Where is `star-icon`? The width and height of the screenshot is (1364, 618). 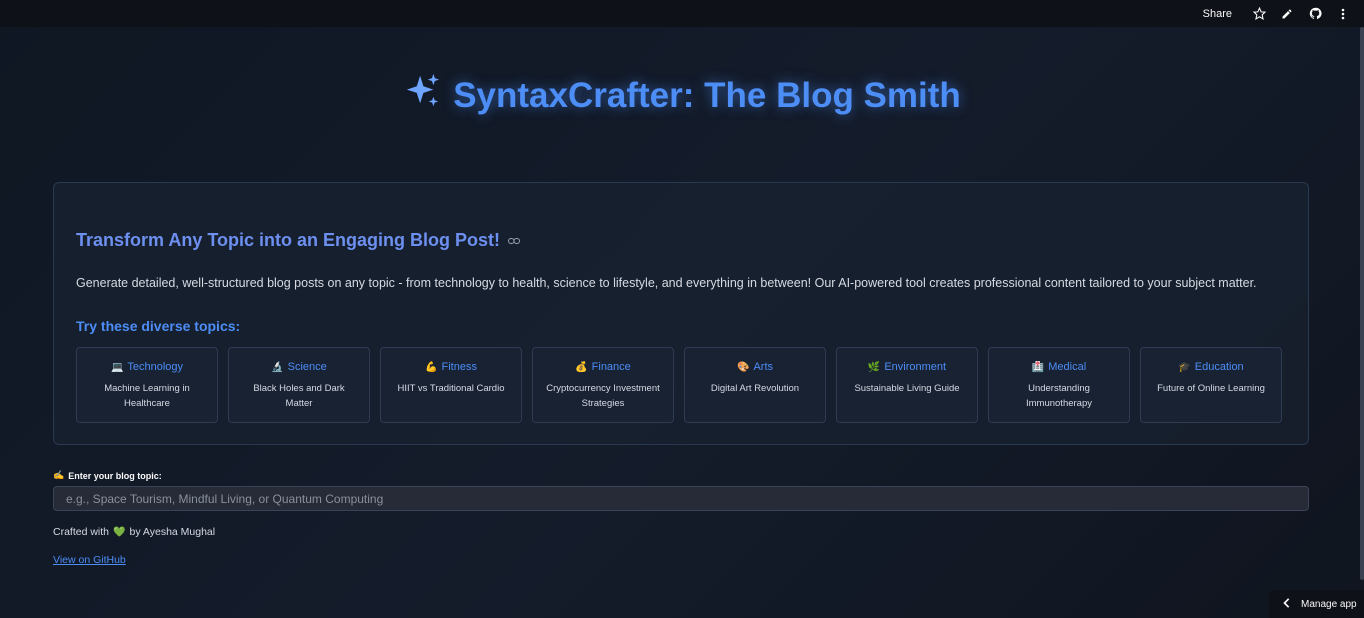 star-icon is located at coordinates (1259, 14).